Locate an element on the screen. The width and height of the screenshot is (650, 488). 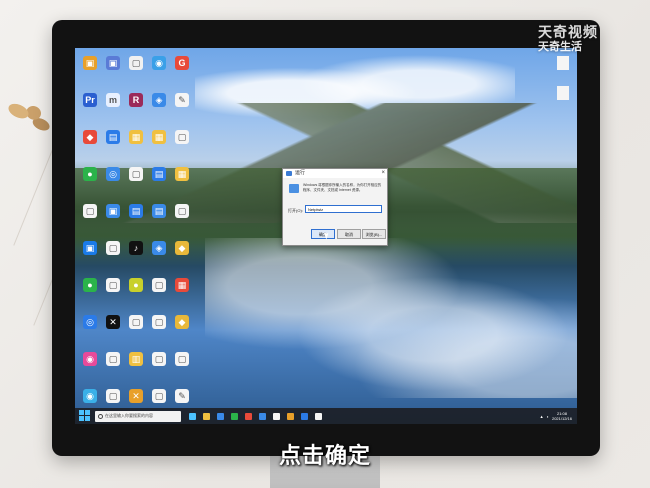
app-icon: ✎ is located at coordinates (182, 100).